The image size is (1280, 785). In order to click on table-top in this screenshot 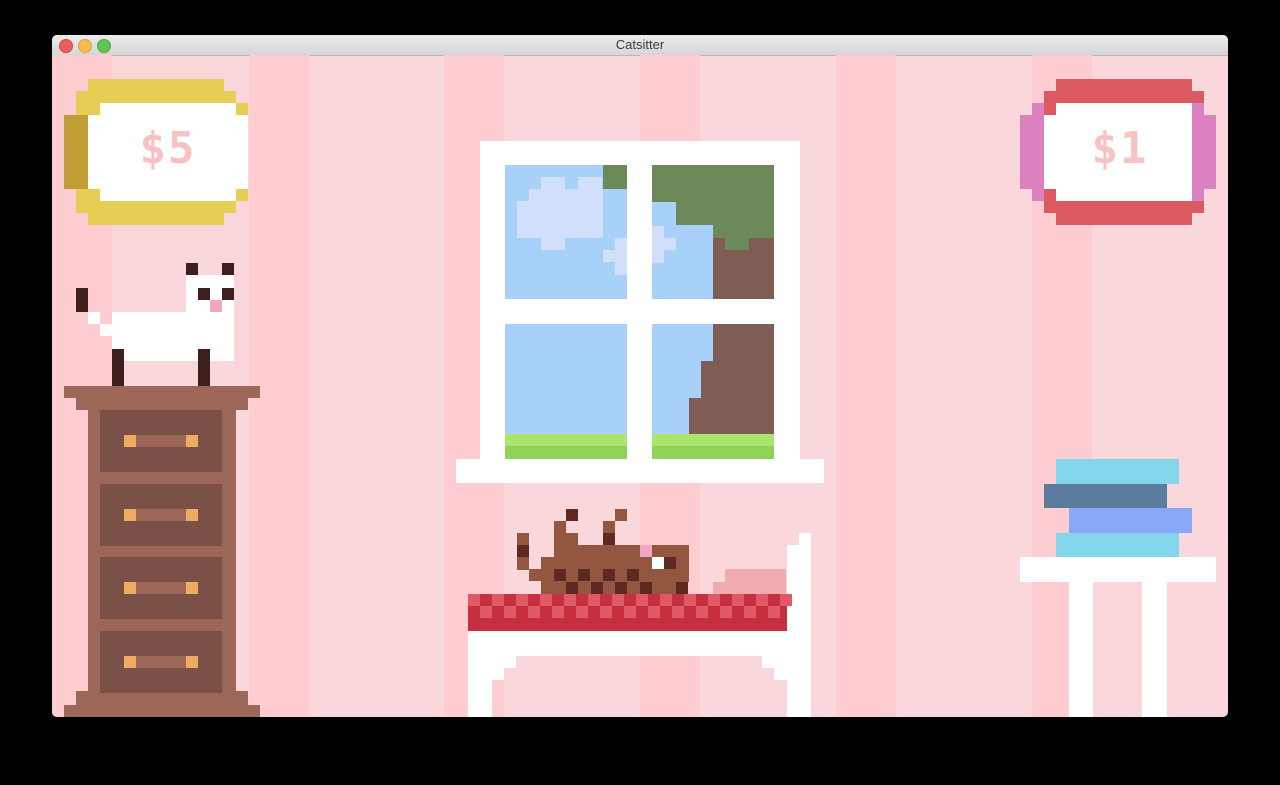, I will do `click(1118, 569)`.